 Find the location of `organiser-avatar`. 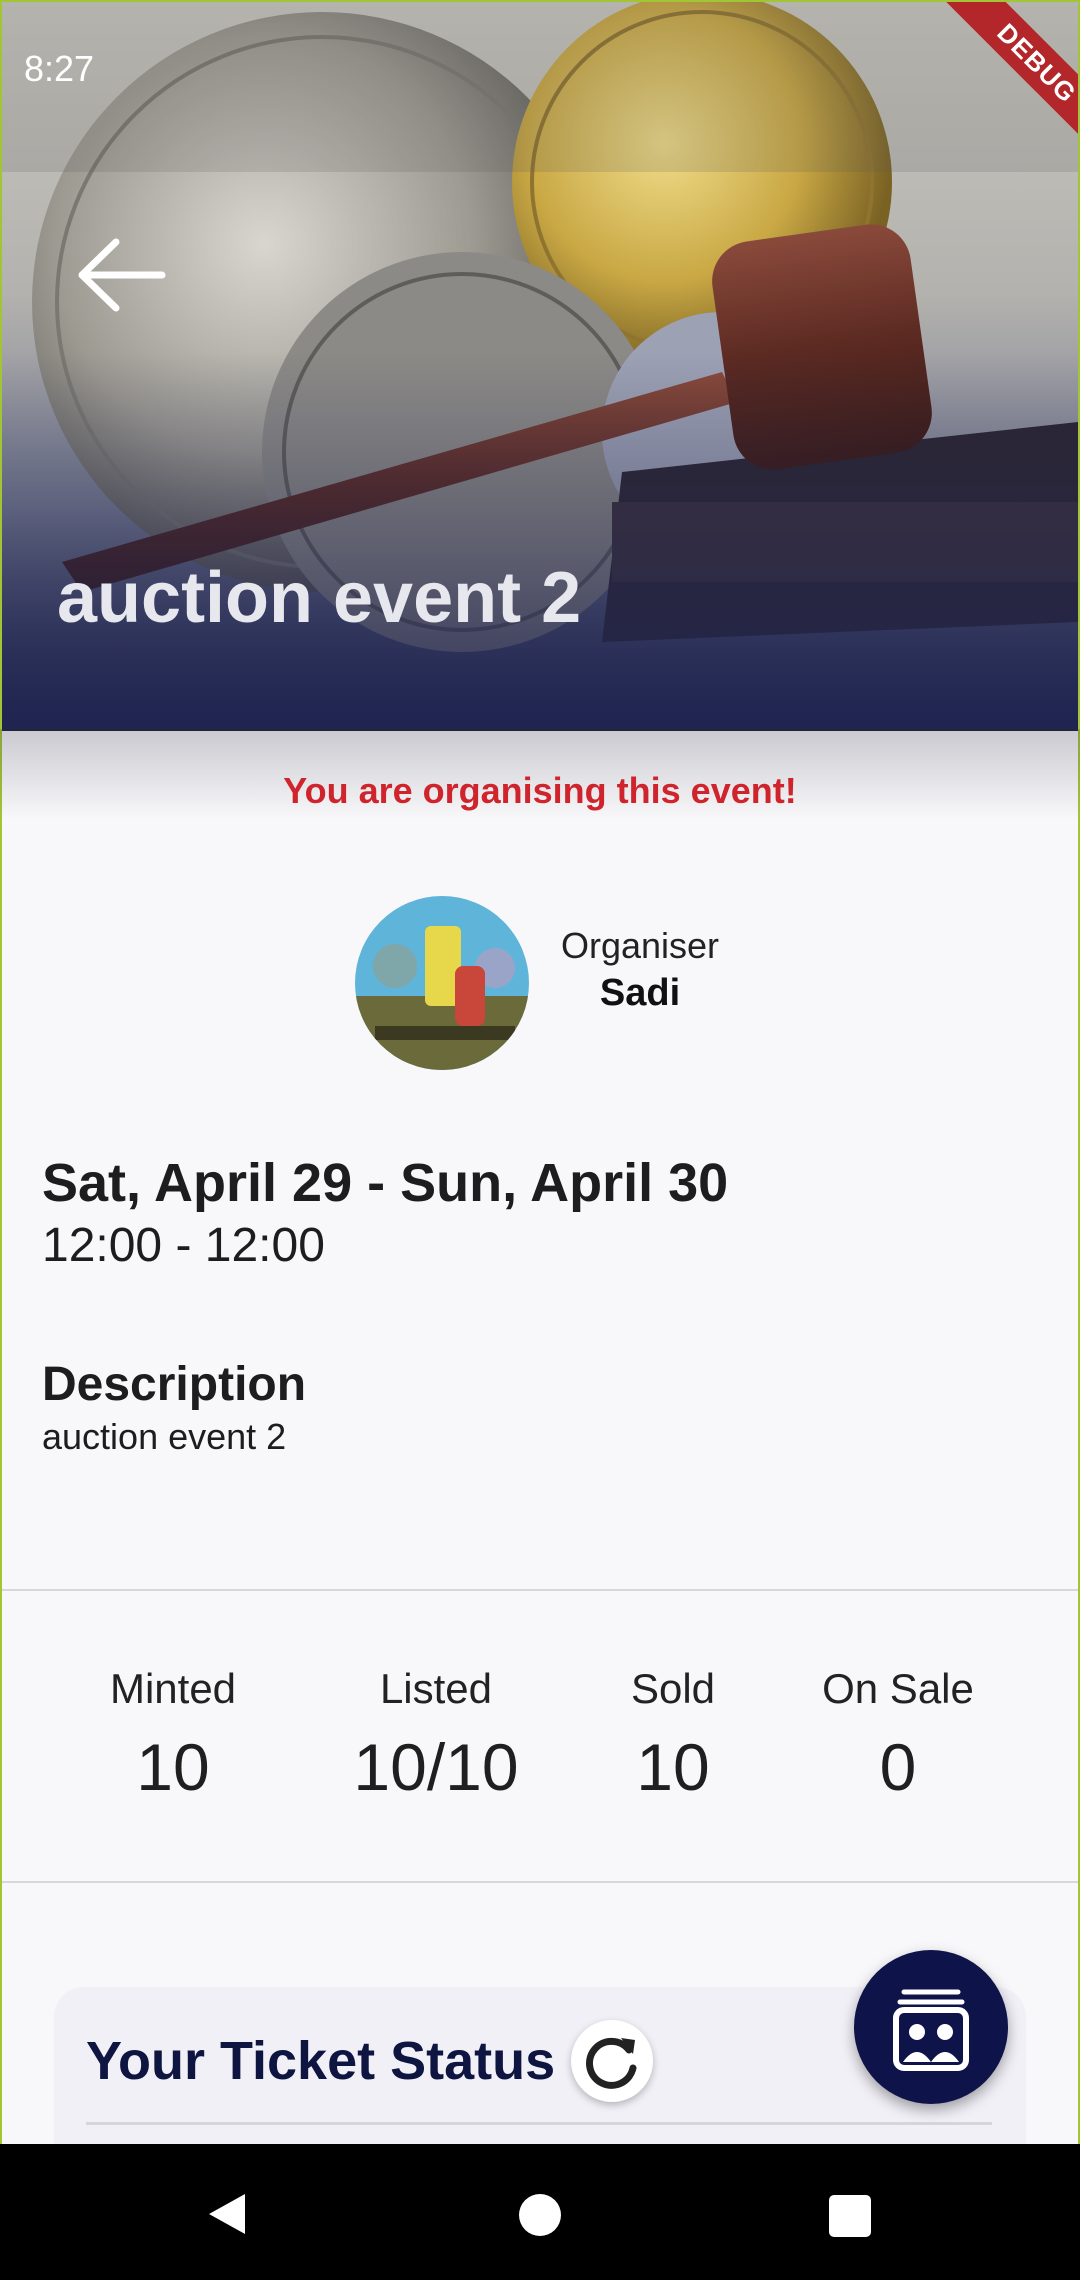

organiser-avatar is located at coordinates (442, 983).